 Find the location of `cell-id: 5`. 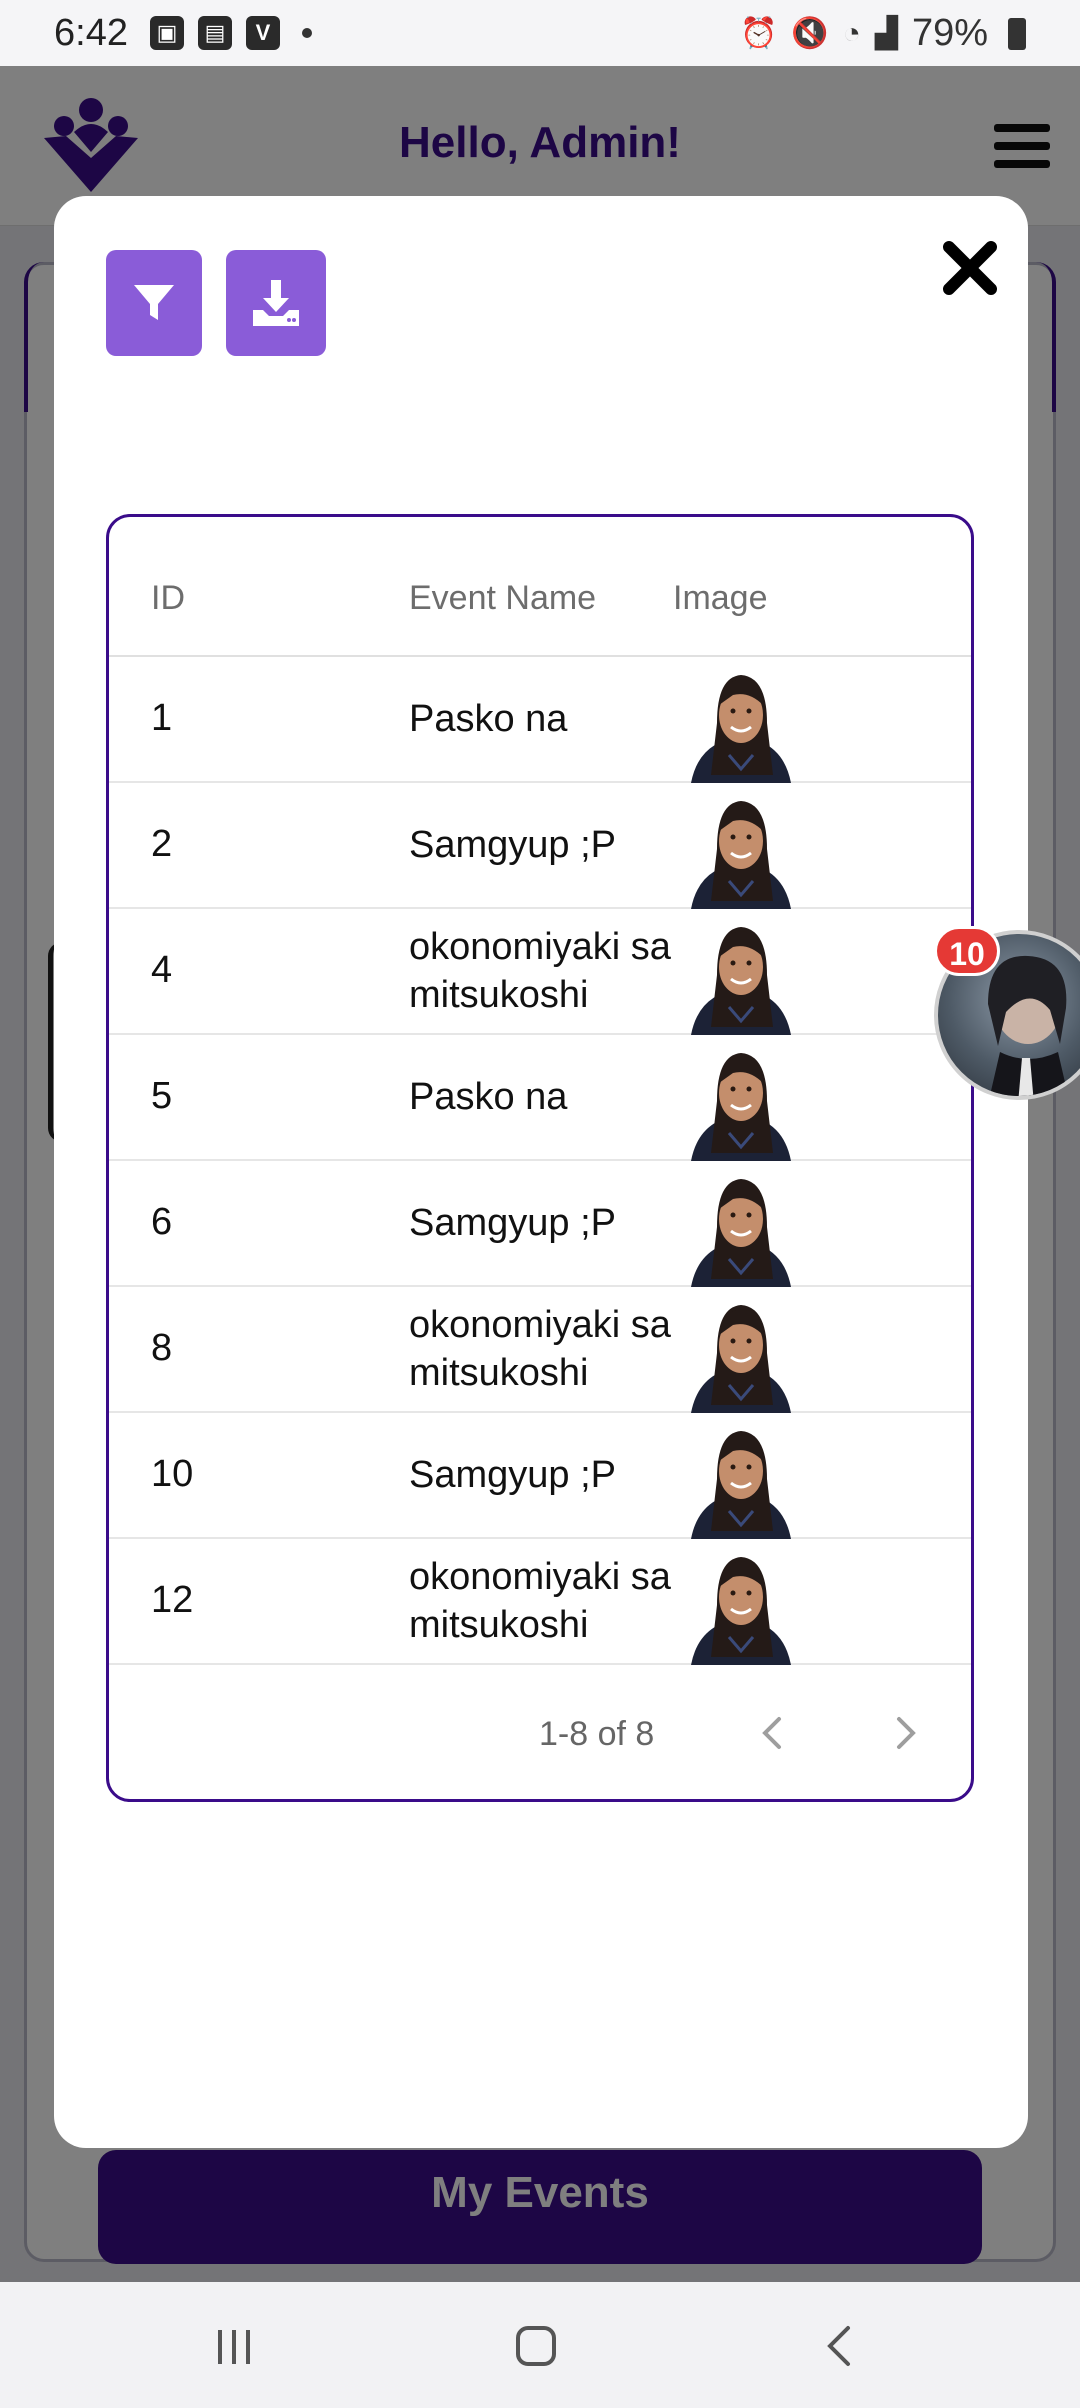

cell-id: 5 is located at coordinates (162, 1096).